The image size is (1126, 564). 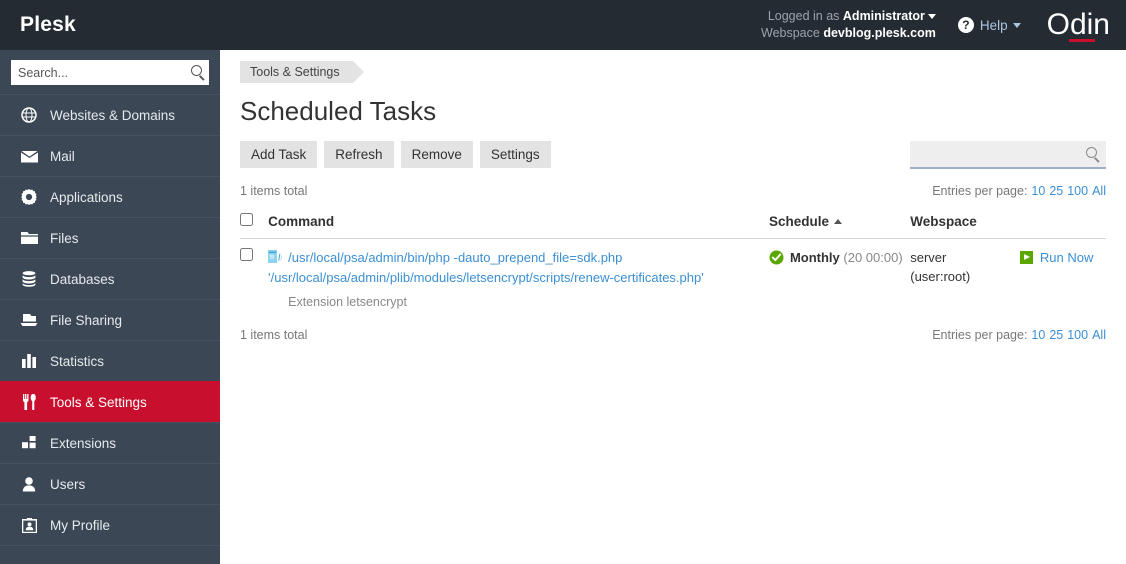 What do you see at coordinates (965, 224) in the screenshot?
I see `webspace-header: Webspace` at bounding box center [965, 224].